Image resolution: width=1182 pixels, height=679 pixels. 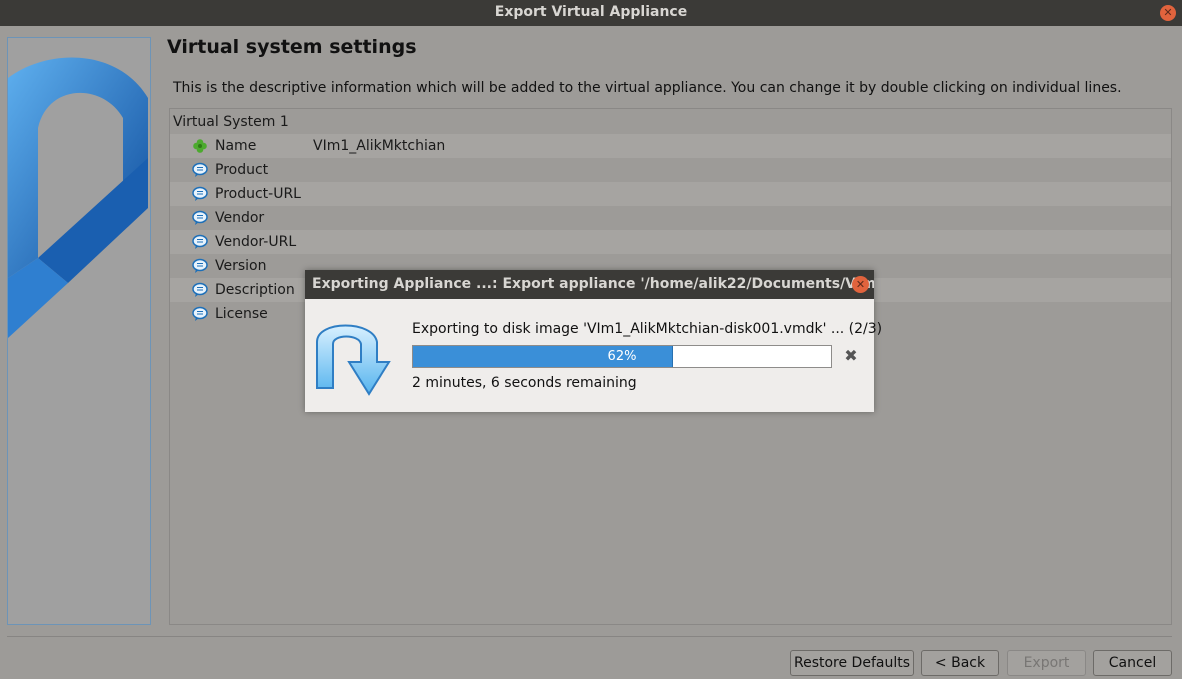 I want to click on tree-root-row: Virtual System 1, so click(x=670, y=122).